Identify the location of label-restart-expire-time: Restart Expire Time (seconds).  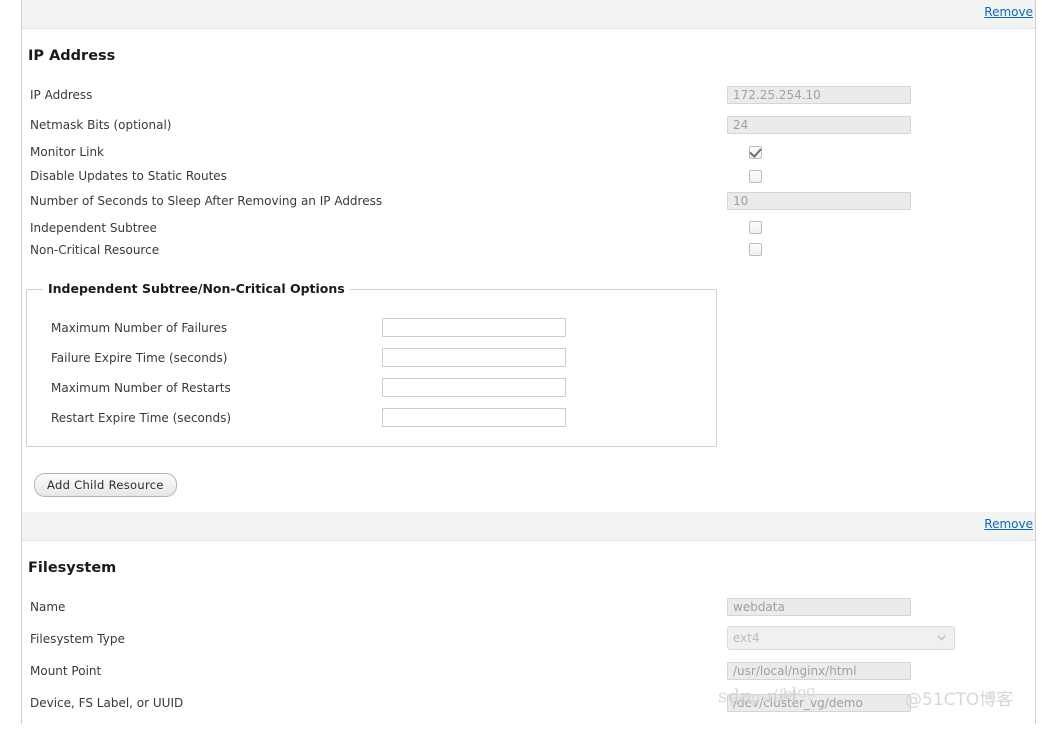
(141, 418).